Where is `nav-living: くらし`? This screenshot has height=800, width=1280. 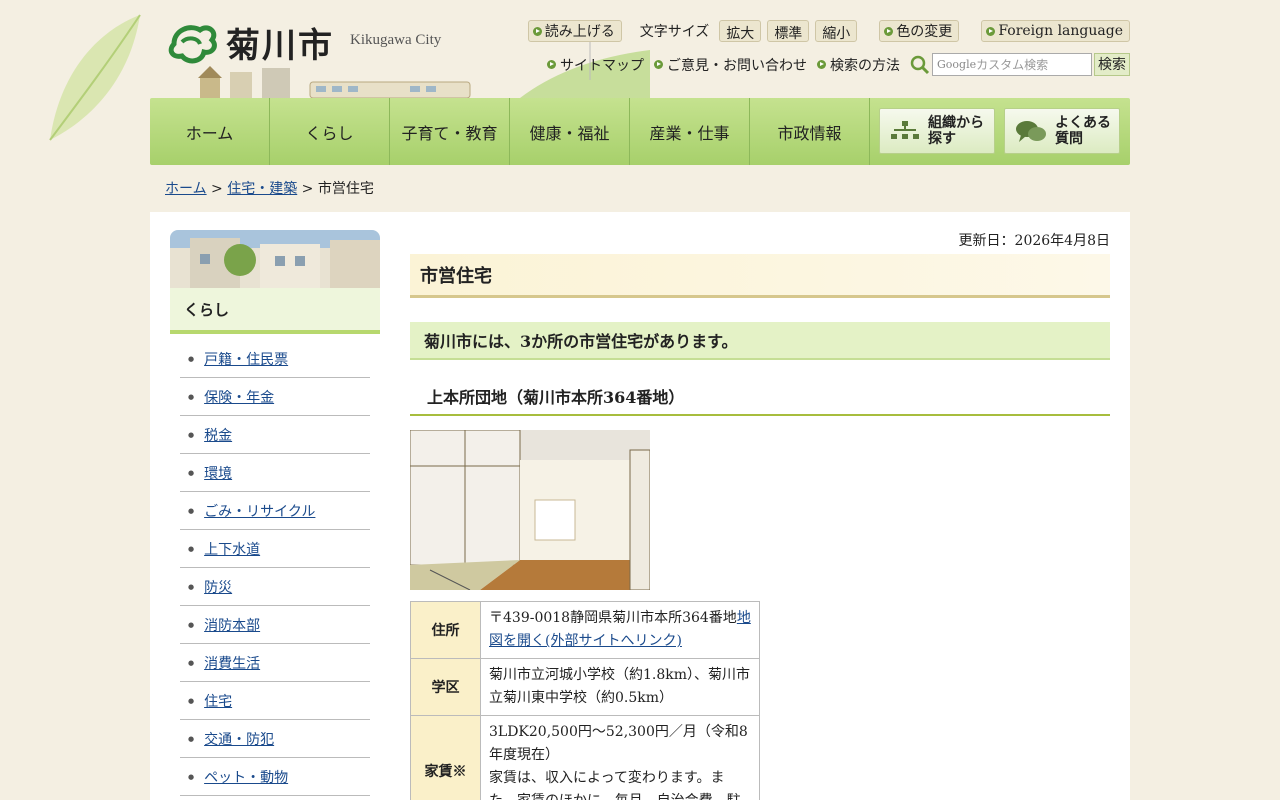 nav-living: くらし is located at coordinates (330, 131).